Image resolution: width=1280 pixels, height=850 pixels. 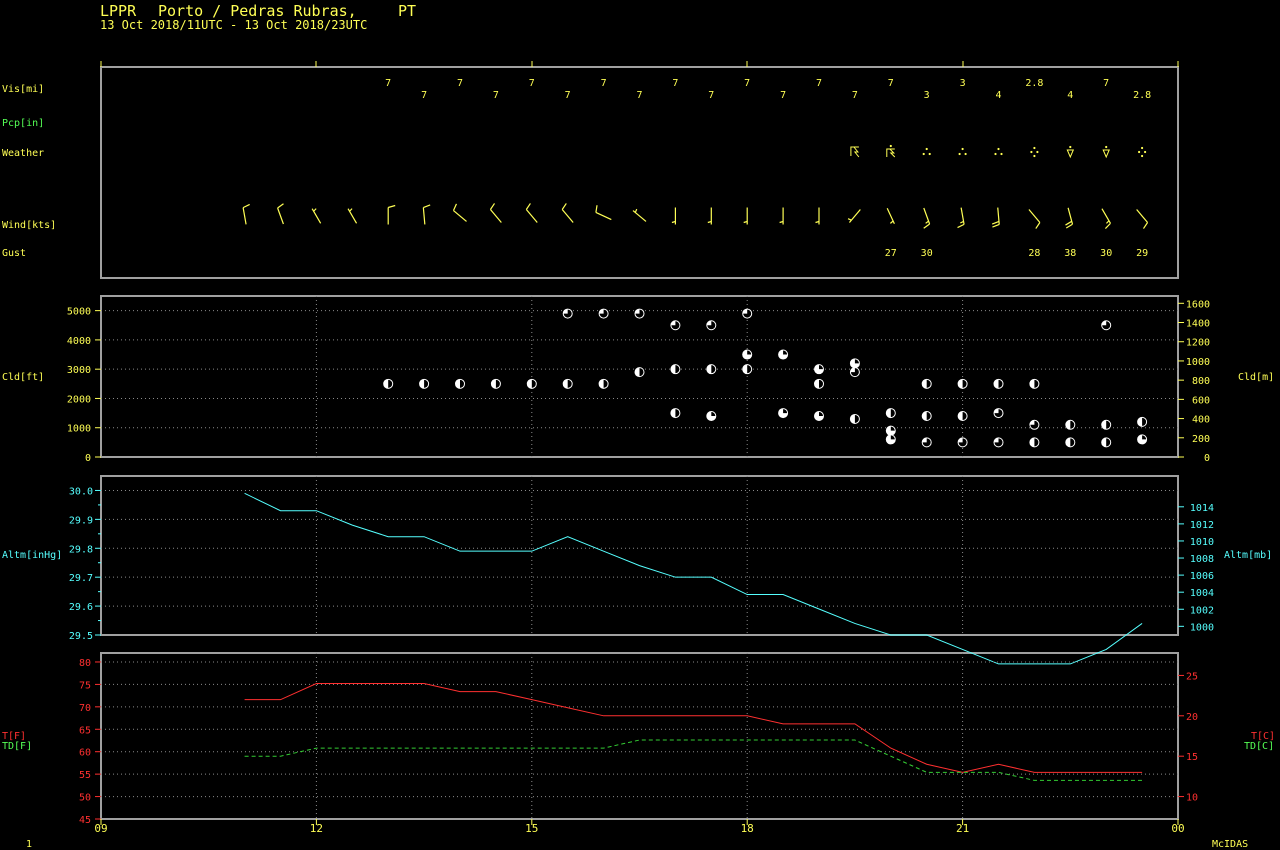 I want to click on y-tick-label: 0, so click(x=88, y=458).